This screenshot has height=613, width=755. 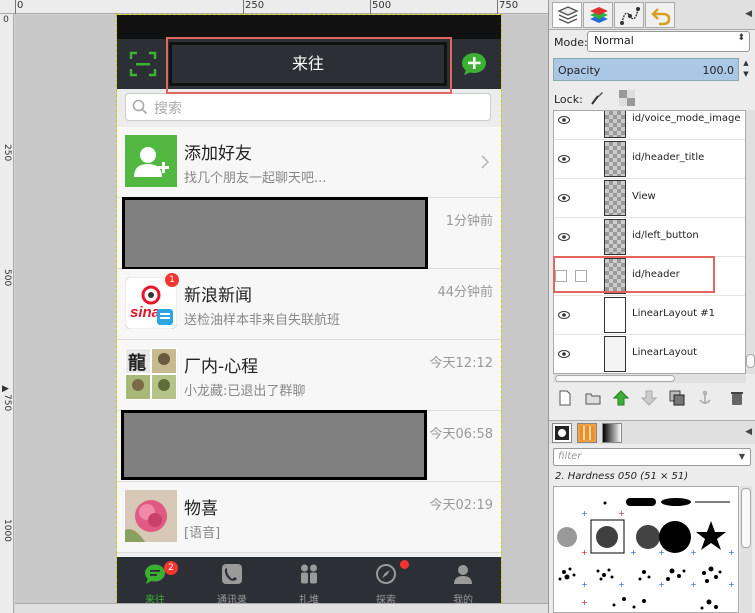 What do you see at coordinates (737, 398) in the screenshot?
I see `delete-layer-icon` at bounding box center [737, 398].